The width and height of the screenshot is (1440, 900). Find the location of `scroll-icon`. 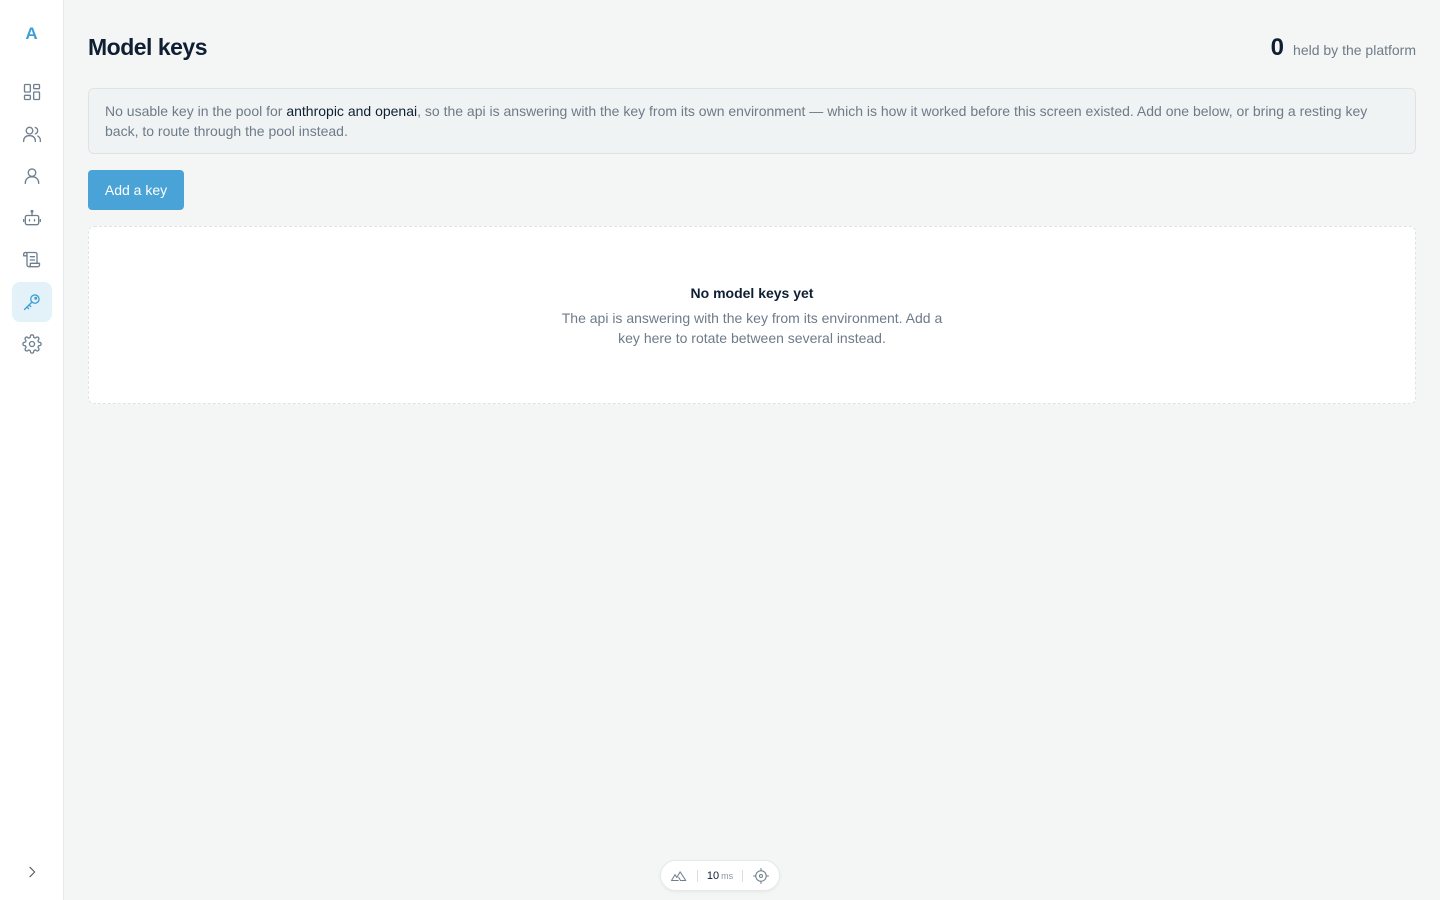

scroll-icon is located at coordinates (32, 259).